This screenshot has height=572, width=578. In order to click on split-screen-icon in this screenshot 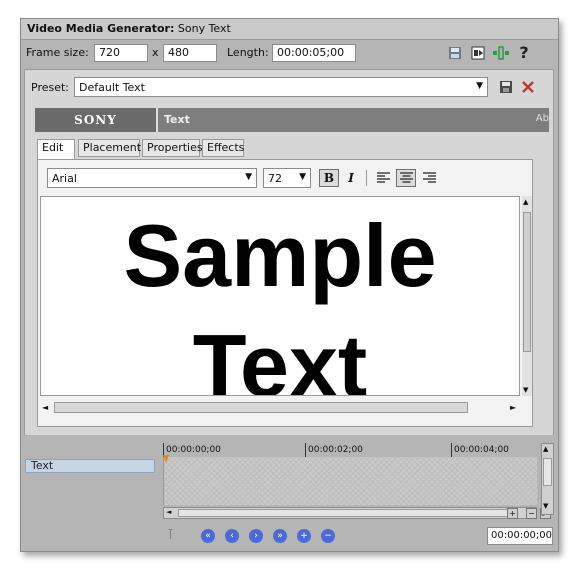, I will do `click(501, 53)`.